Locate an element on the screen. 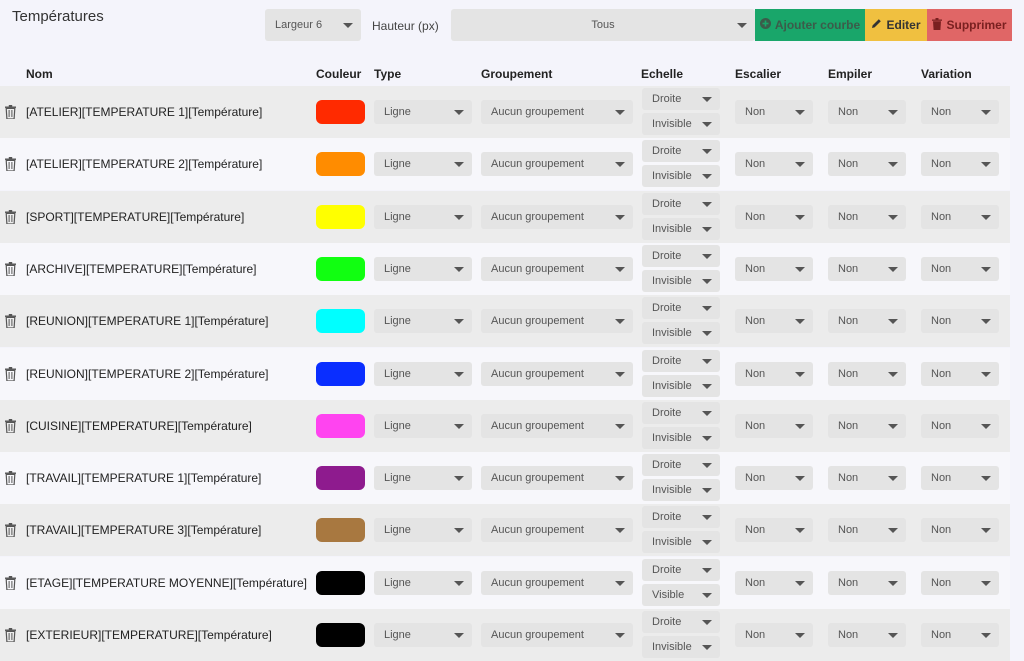 The width and height of the screenshot is (1024, 661). filter-select: Tous is located at coordinates (603, 25).